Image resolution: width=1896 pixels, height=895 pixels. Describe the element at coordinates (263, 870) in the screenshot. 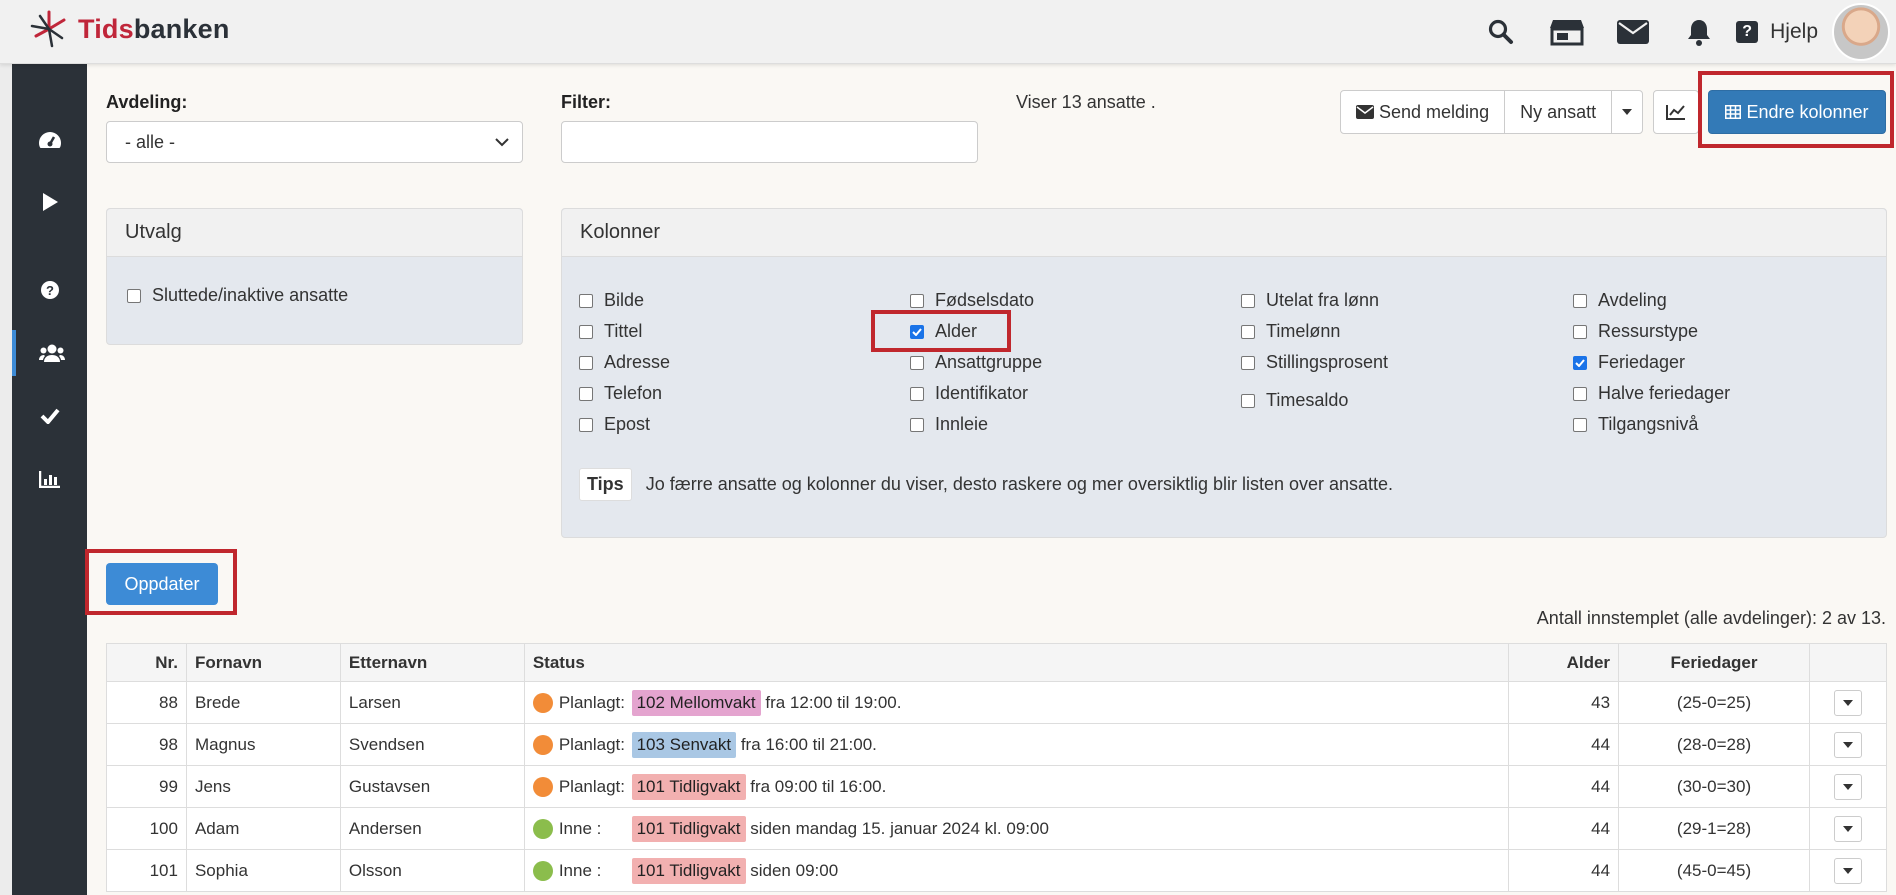

I see `cell-first-name: Sophia` at that location.